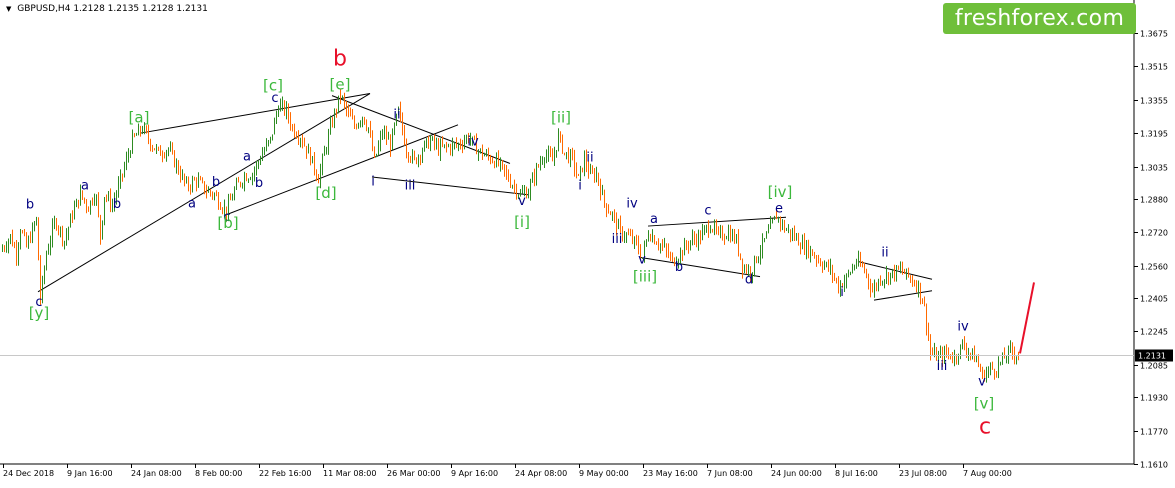 The image size is (1175, 488). Describe the element at coordinates (984, 404) in the screenshot. I see `wave-label: [v]` at that location.